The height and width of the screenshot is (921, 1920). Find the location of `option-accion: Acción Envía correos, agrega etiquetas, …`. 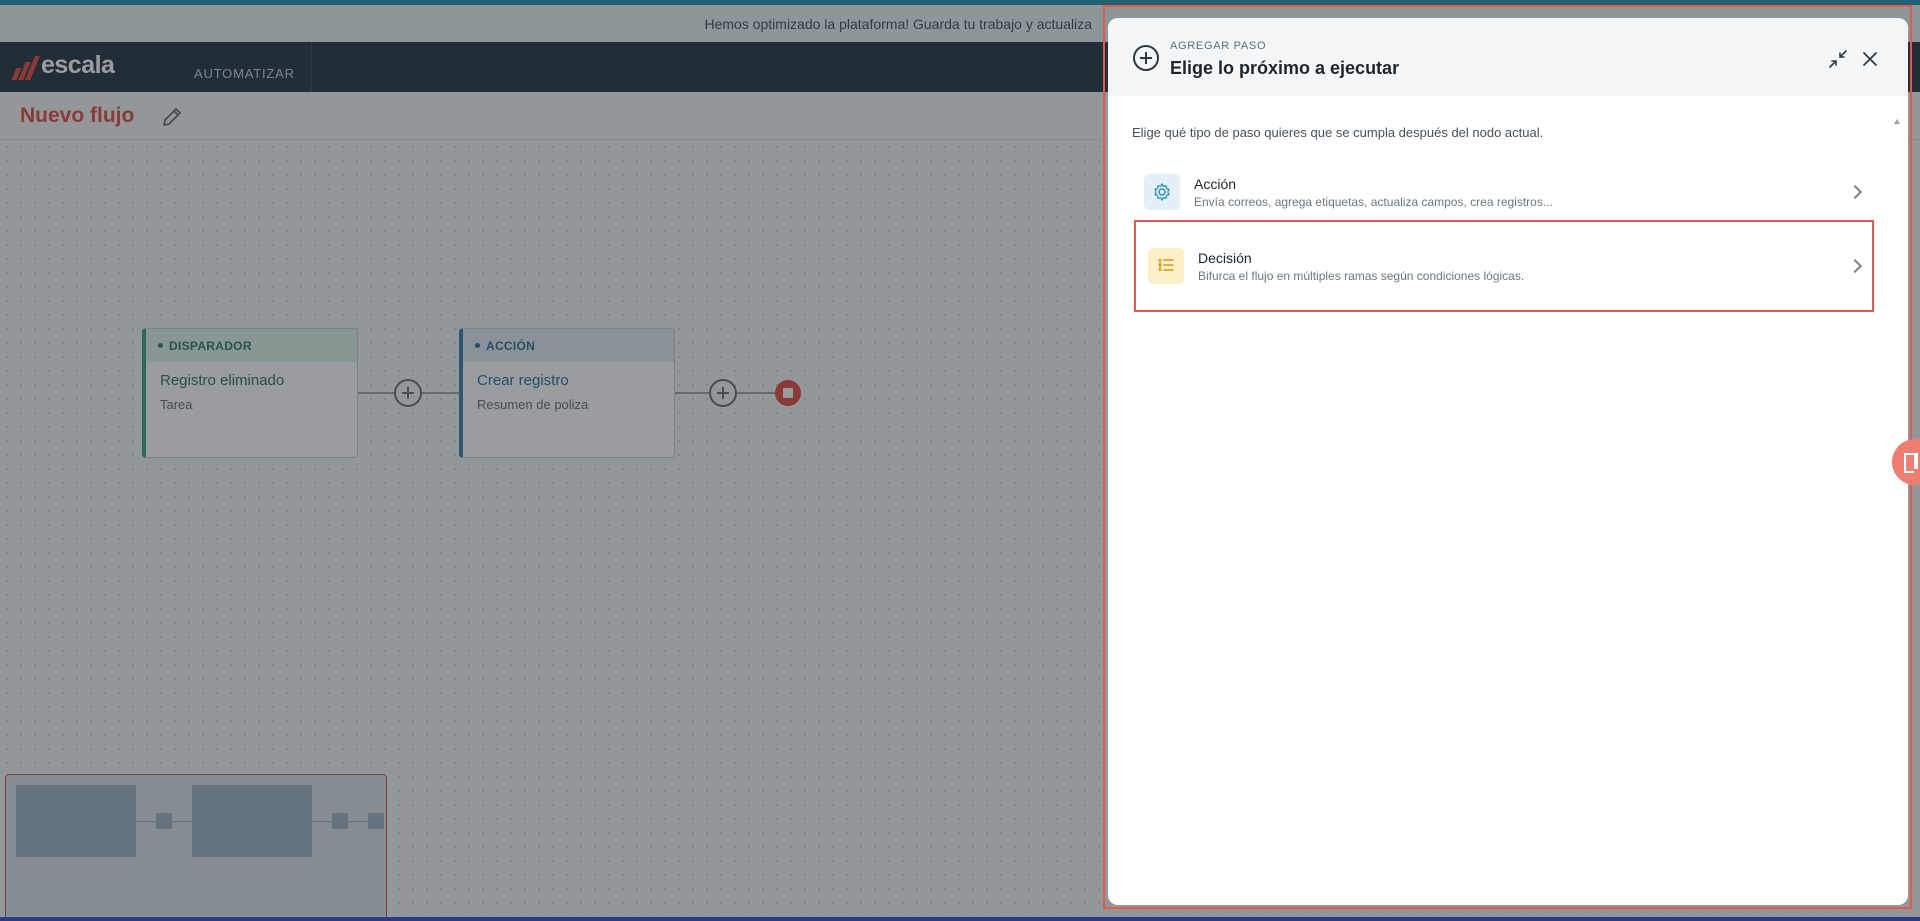

option-accion: Acción Envía correos, agrega etiquetas, … is located at coordinates (1502, 192).